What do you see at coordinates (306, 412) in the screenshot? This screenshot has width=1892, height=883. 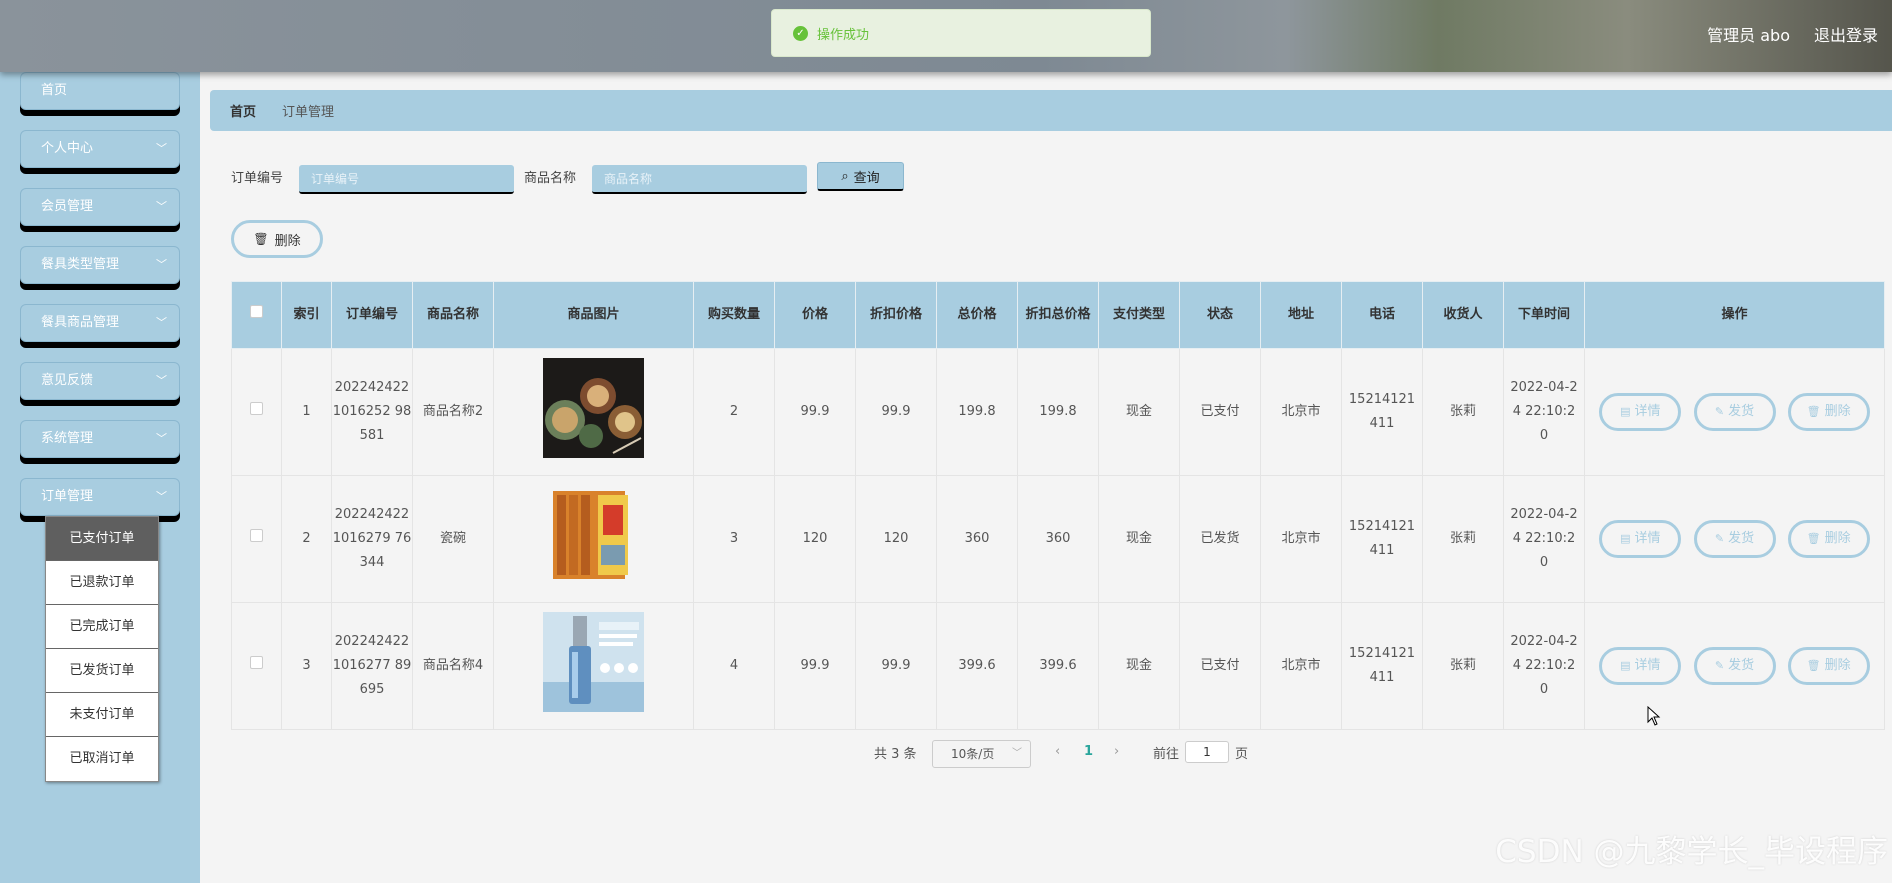 I see `cell-index: 1` at bounding box center [306, 412].